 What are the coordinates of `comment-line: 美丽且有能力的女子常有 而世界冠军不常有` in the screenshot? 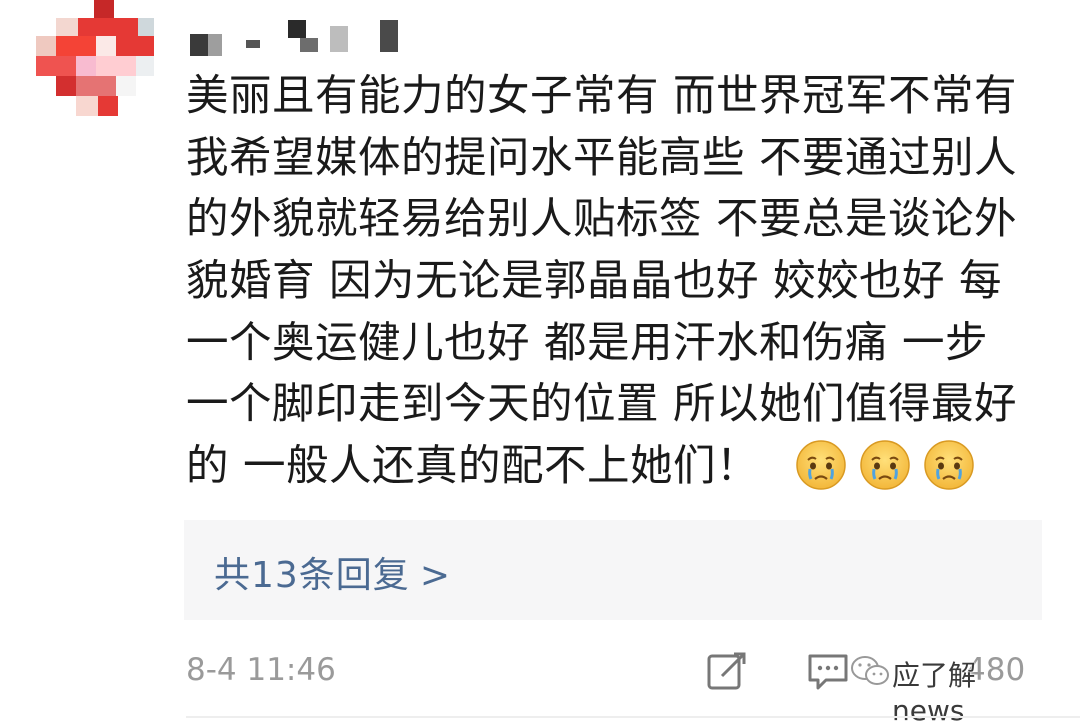 It's located at (602, 96).